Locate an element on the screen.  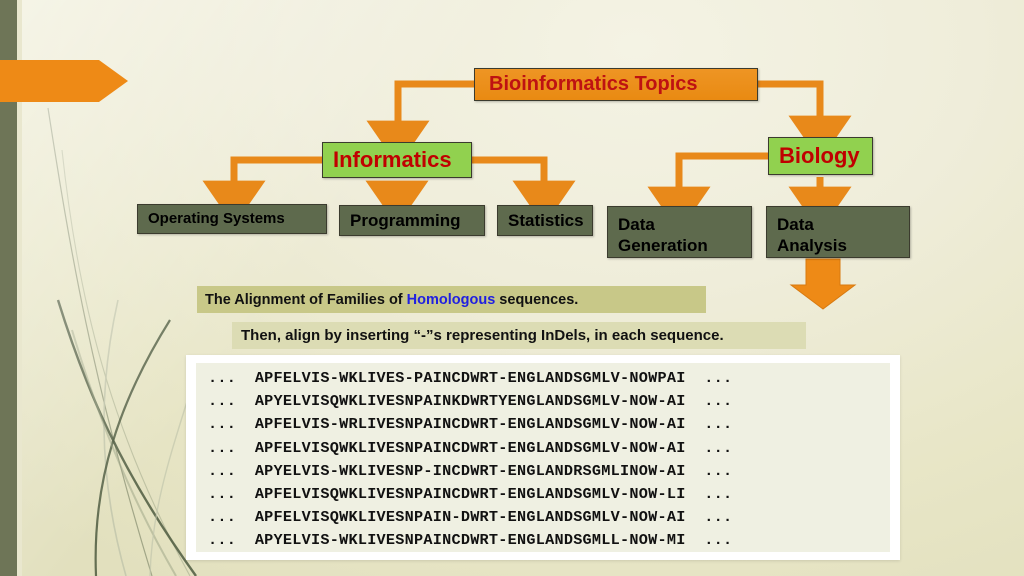
node-informatics: Informatics is located at coordinates (397, 160).